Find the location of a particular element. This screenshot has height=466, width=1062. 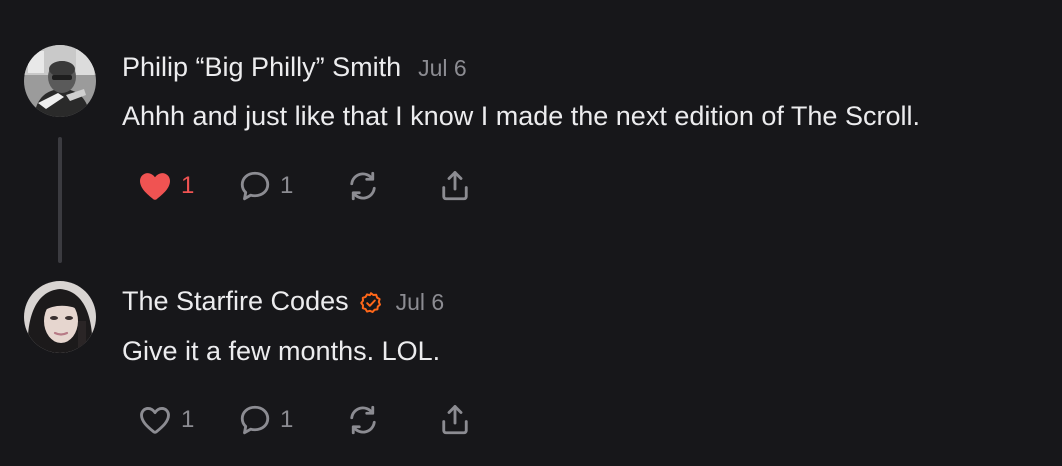

author-name: The Starfire Codes is located at coordinates (235, 301).